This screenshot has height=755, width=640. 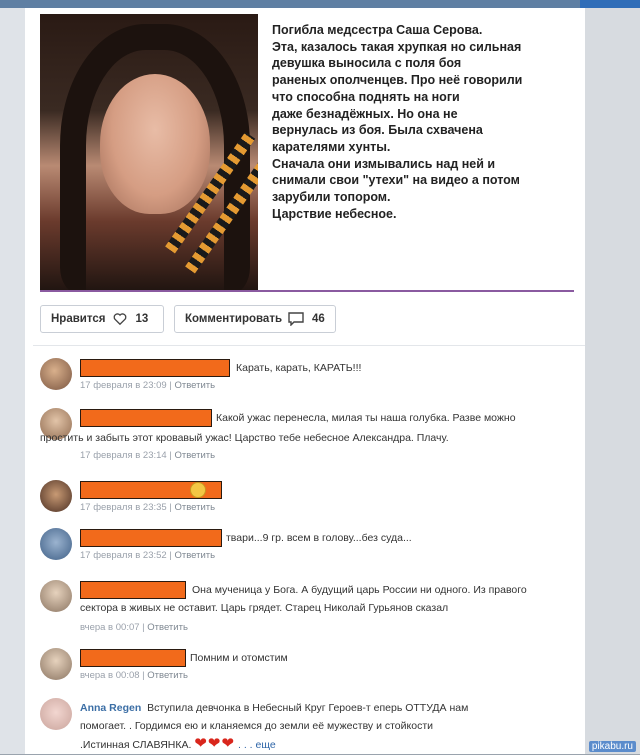 What do you see at coordinates (365, 113) in the screenshot?
I see `post-line: даже безнадёжных. Но она не` at bounding box center [365, 113].